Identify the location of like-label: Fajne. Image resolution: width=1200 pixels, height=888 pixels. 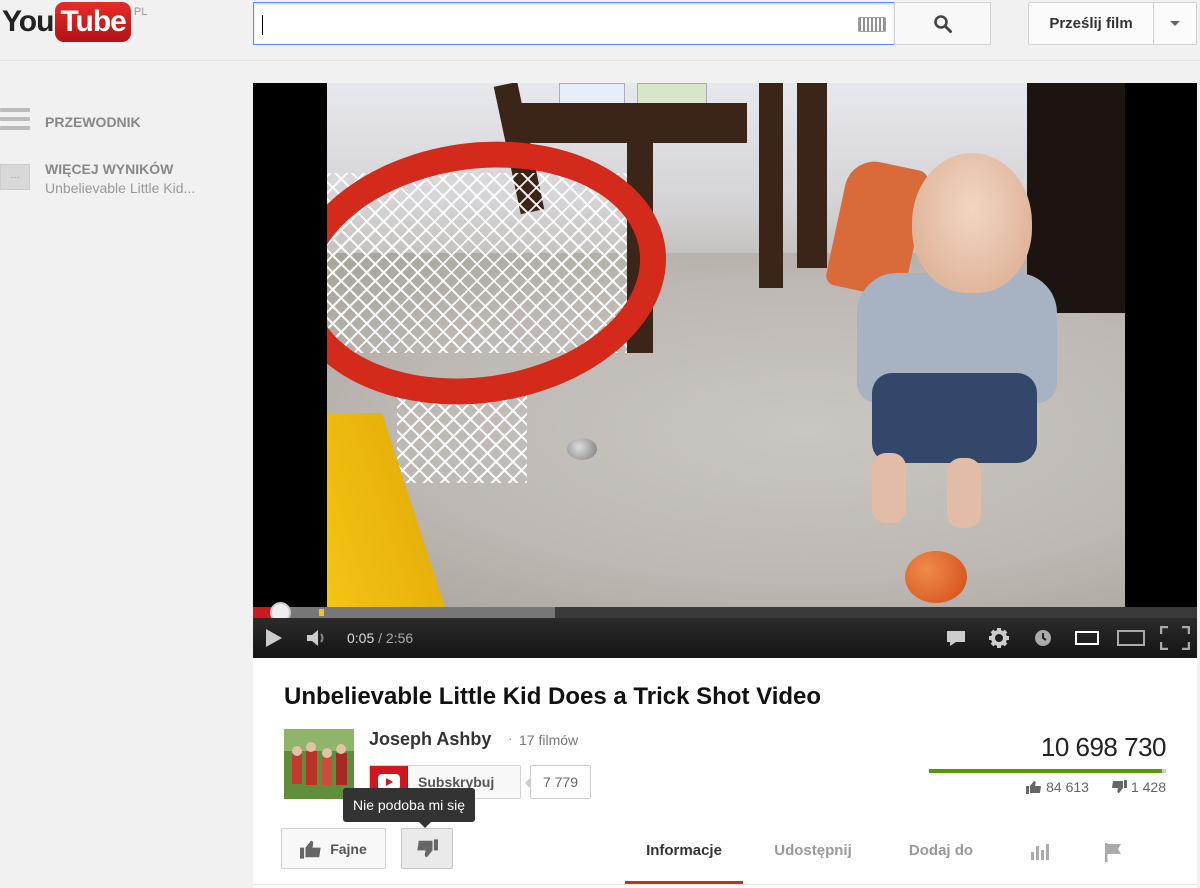
(348, 848).